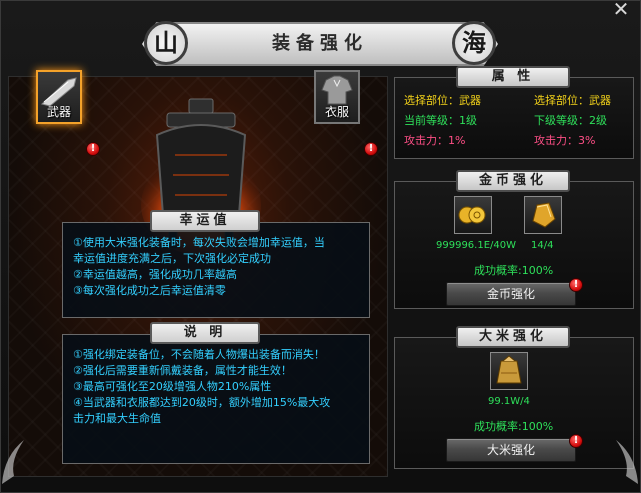 This screenshot has width=641, height=493. Describe the element at coordinates (172, 258) in the screenshot. I see `luck-line: 幸运值进度充满之后，下次强化必定成功` at that location.